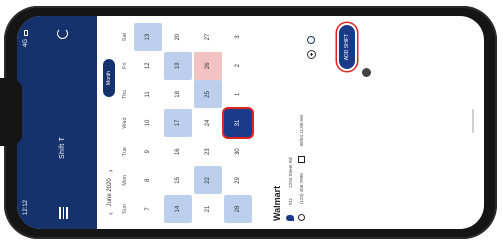  Describe the element at coordinates (125, 180) in the screenshot. I see `weekday-label: Mon` at that location.